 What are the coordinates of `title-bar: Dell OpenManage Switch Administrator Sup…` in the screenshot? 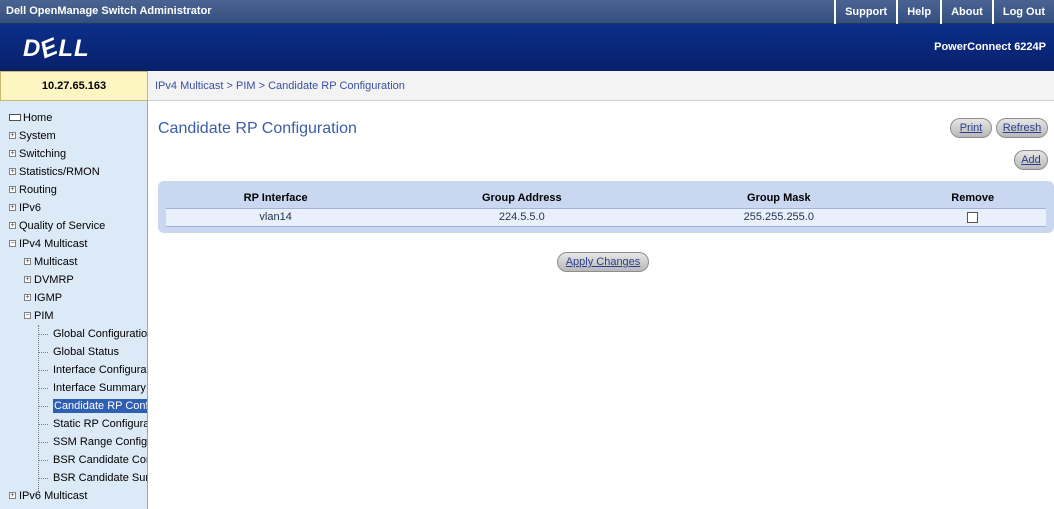 It's located at (527, 12).